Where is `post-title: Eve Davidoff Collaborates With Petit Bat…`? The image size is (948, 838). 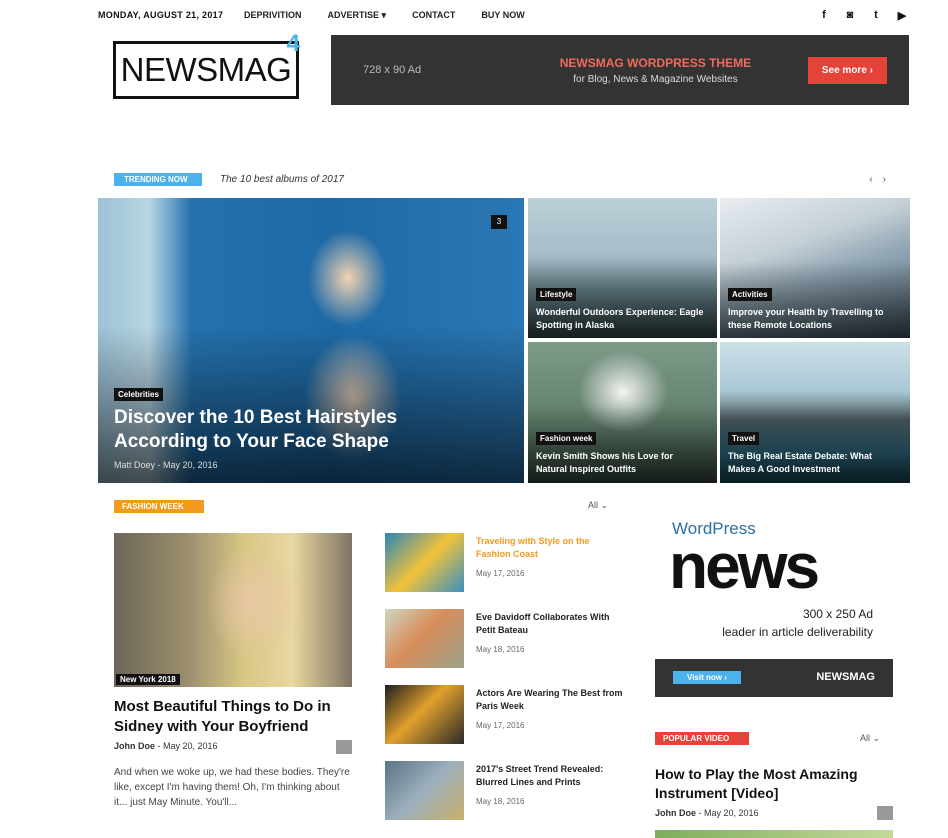
post-title: Eve Davidoff Collaborates With Petit Bat… is located at coordinates (550, 624).